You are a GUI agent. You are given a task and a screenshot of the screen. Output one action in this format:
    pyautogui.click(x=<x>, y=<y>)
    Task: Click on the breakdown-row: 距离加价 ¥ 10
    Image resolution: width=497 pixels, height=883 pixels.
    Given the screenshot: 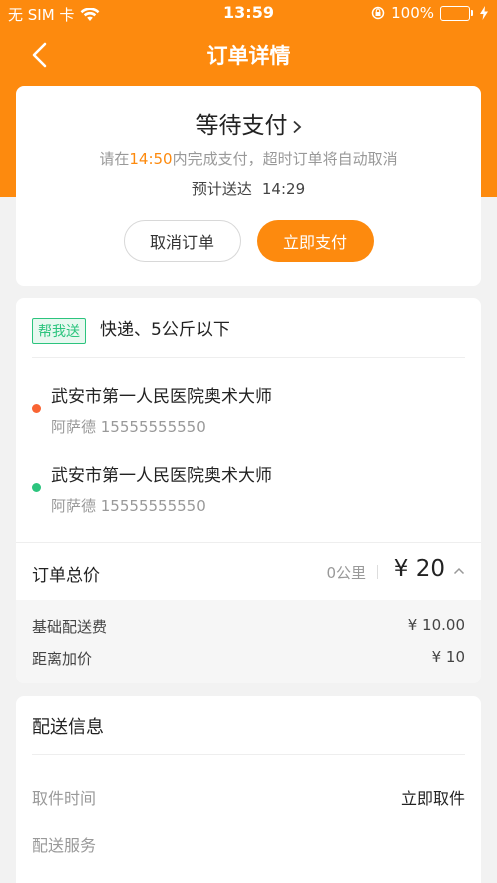 What is the action you would take?
    pyautogui.click(x=248, y=659)
    